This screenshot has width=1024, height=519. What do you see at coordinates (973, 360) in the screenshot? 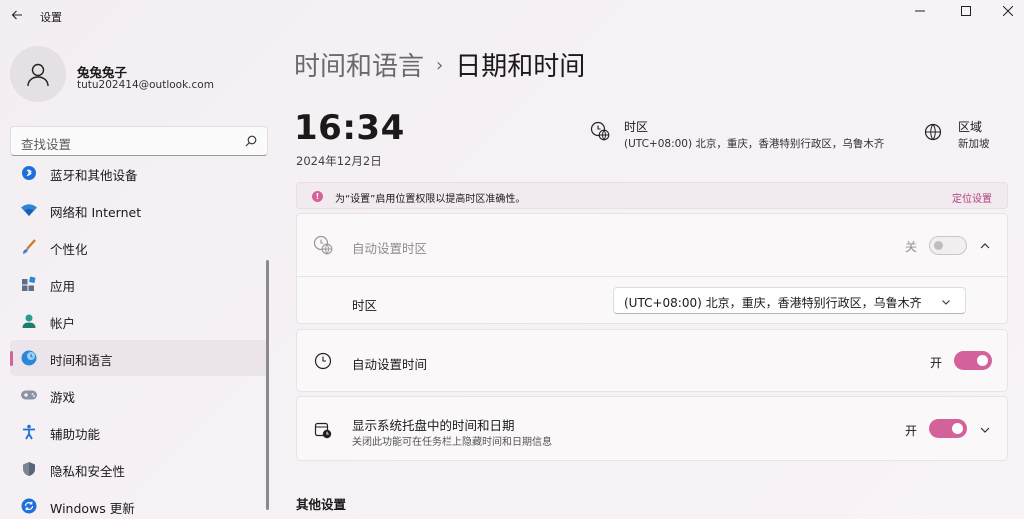
I see `auto-time-toggle` at bounding box center [973, 360].